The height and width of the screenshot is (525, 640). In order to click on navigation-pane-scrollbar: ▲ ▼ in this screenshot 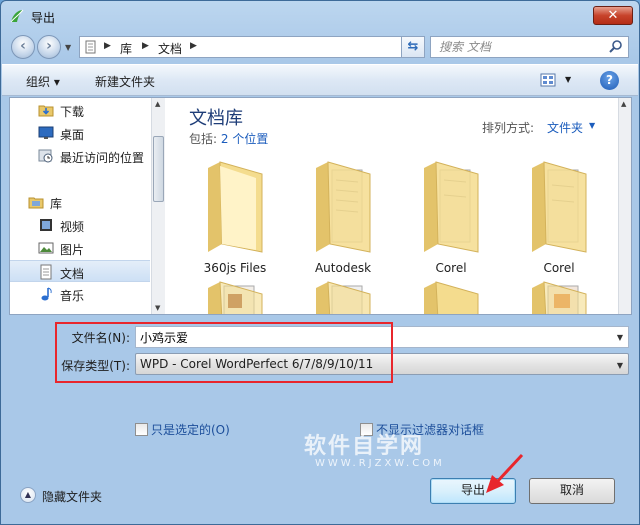, I will do `click(158, 206)`.